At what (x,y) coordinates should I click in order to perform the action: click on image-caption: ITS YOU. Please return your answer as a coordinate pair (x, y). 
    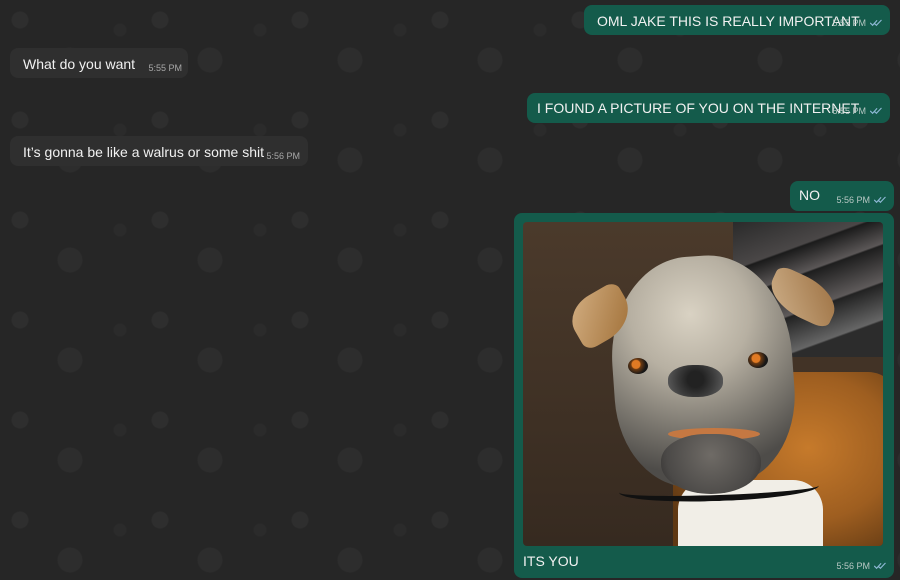
    Looking at the image, I should click on (551, 561).